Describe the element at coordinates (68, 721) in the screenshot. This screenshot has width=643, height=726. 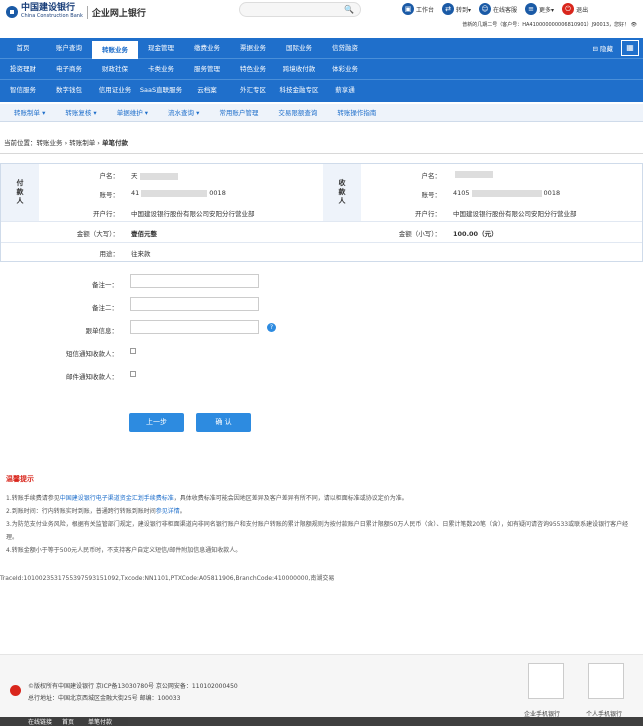
I see `tab-home: 首页` at that location.